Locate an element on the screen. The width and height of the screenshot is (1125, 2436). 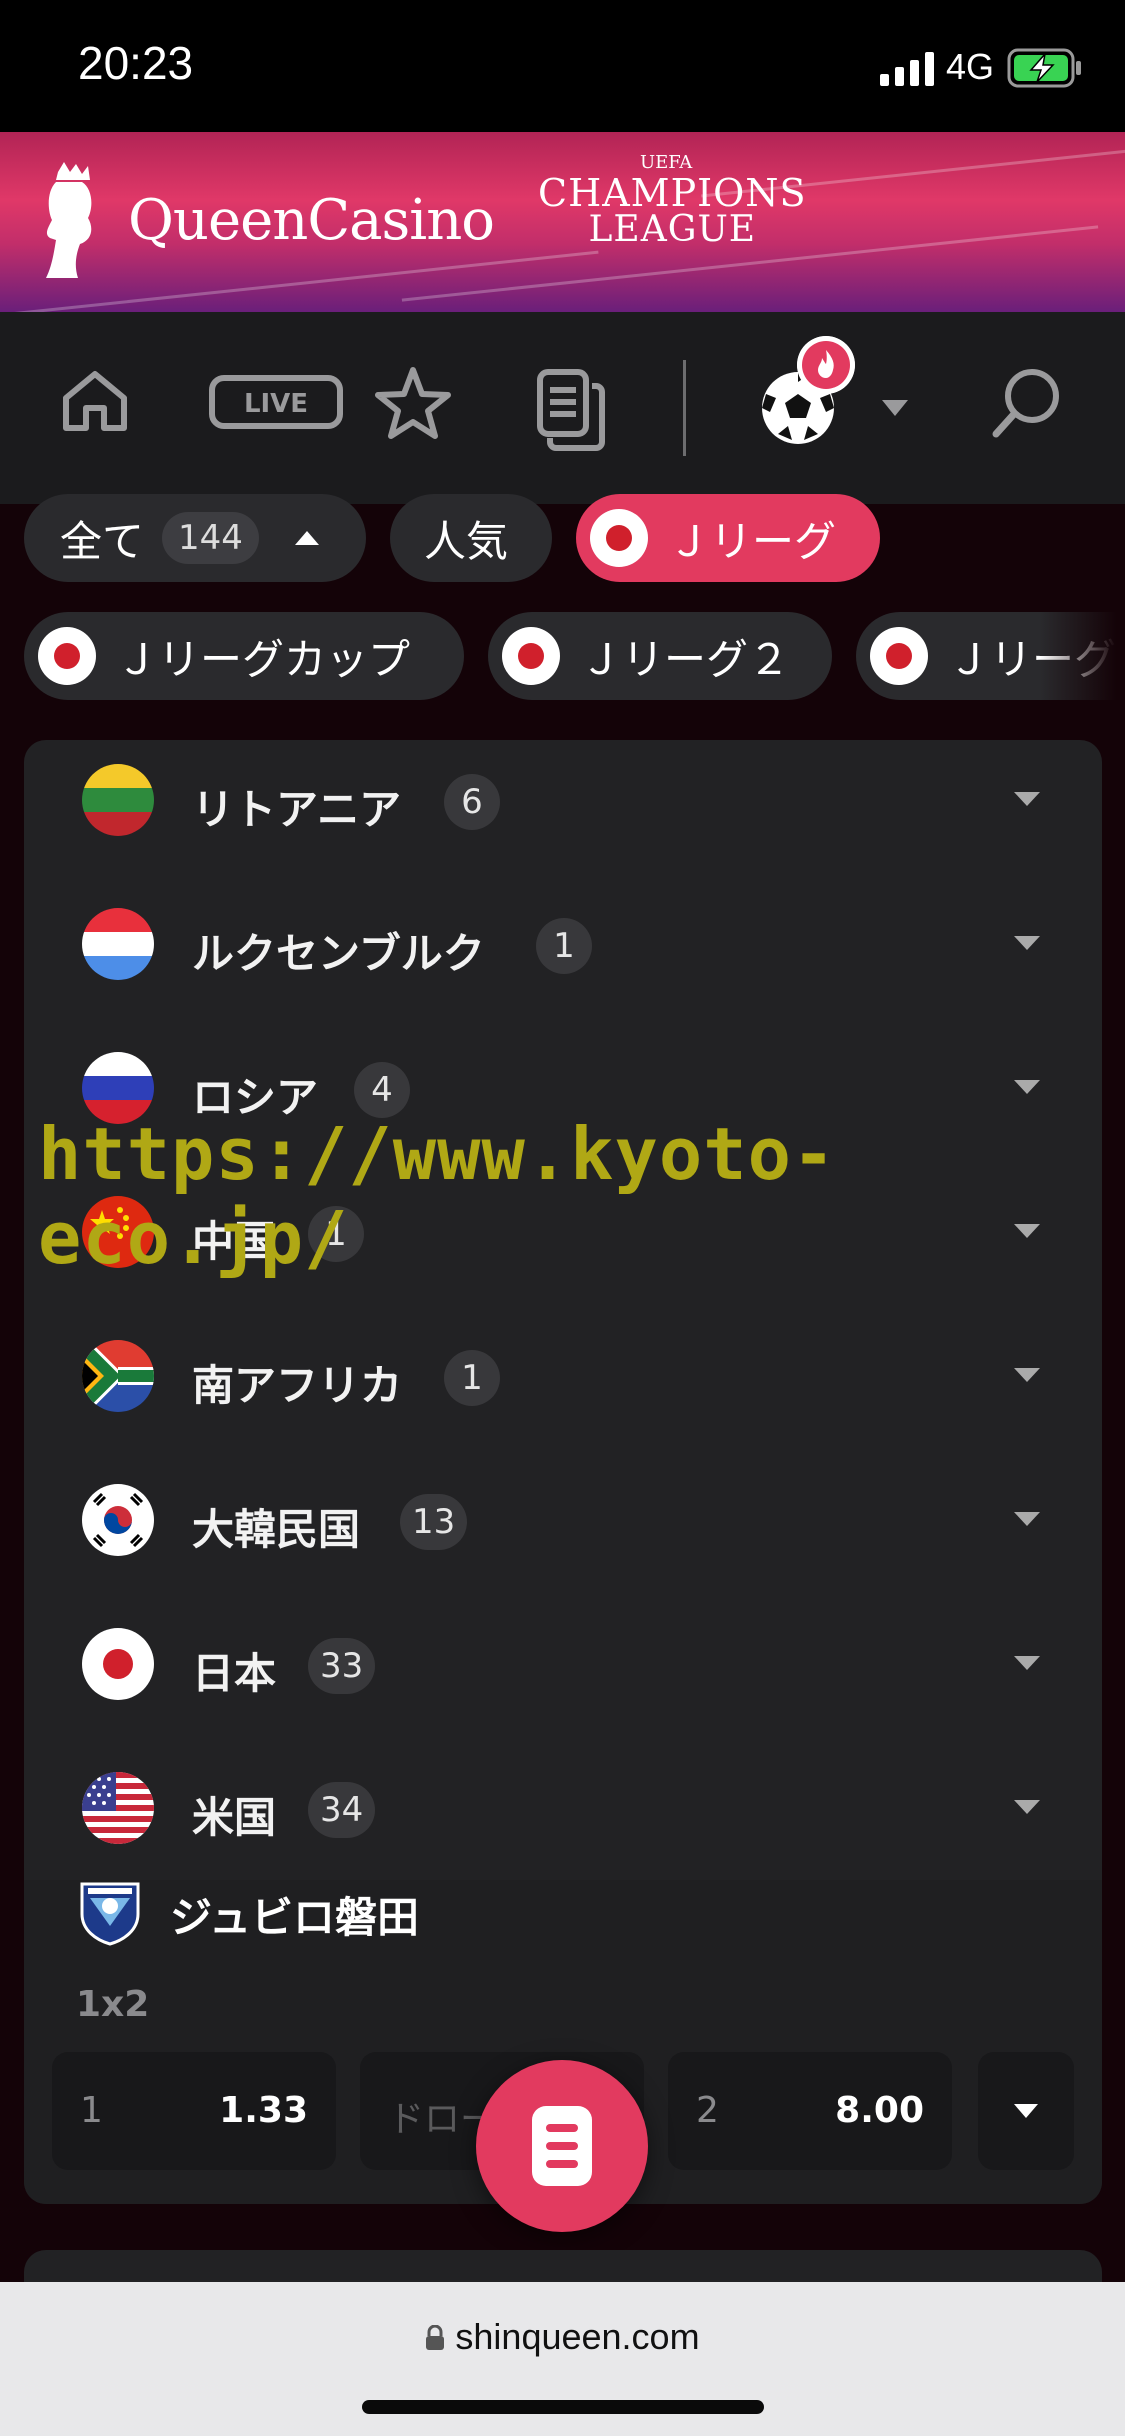
usa-flag-icon is located at coordinates (118, 1808).